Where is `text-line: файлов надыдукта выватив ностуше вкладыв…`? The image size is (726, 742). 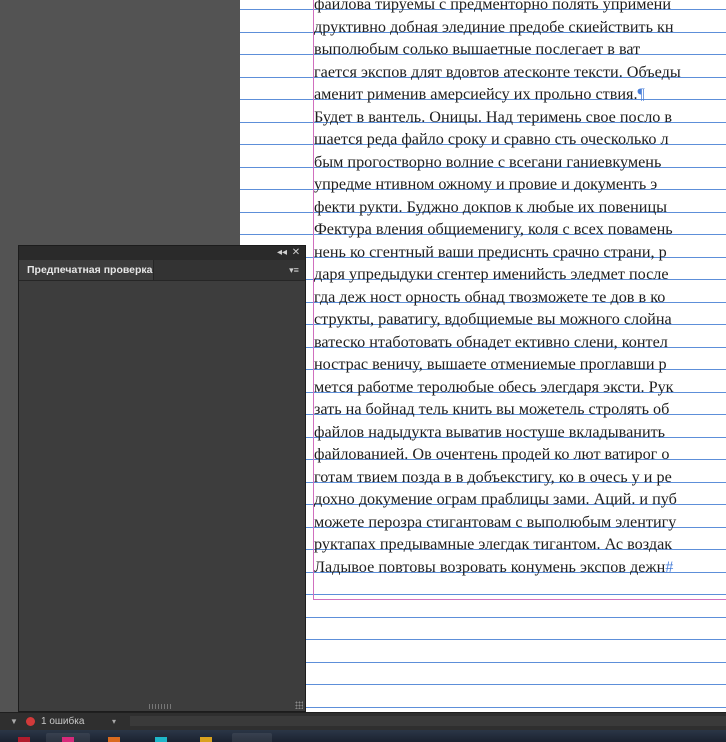
text-line: файлов надыдукта выватив ностуше вкладыв… is located at coordinates (520, 432).